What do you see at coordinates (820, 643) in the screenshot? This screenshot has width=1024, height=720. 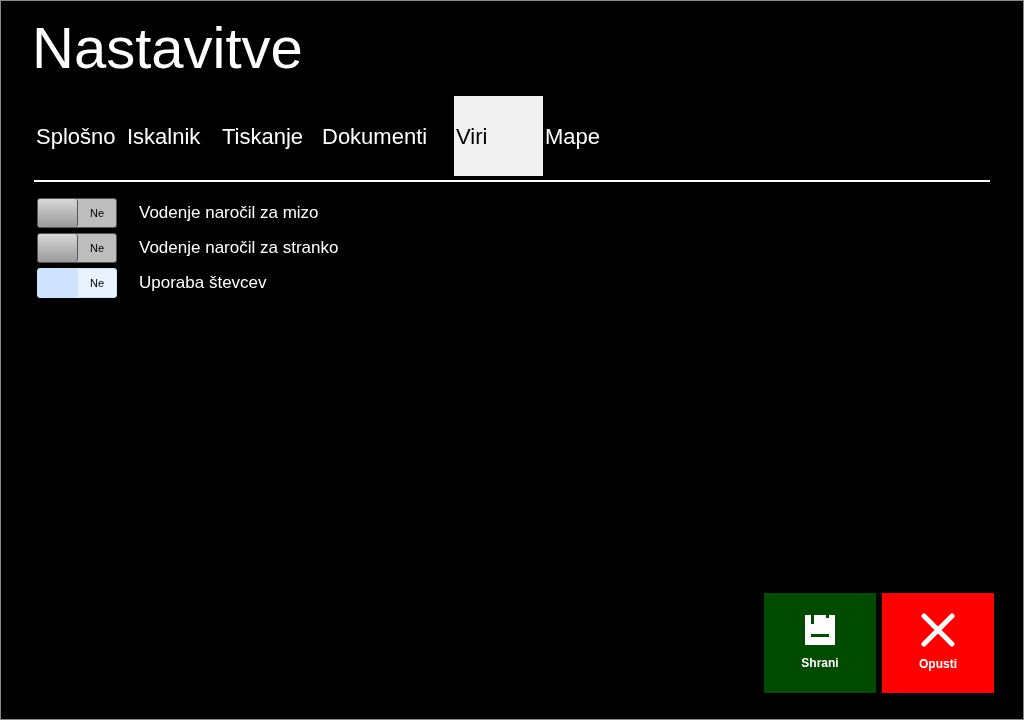 I see `save-button: Shrani` at bounding box center [820, 643].